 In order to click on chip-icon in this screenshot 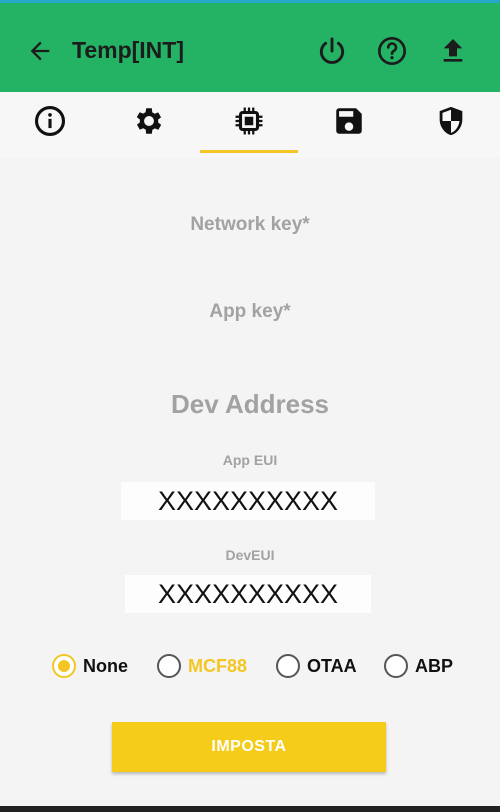, I will do `click(249, 121)`.